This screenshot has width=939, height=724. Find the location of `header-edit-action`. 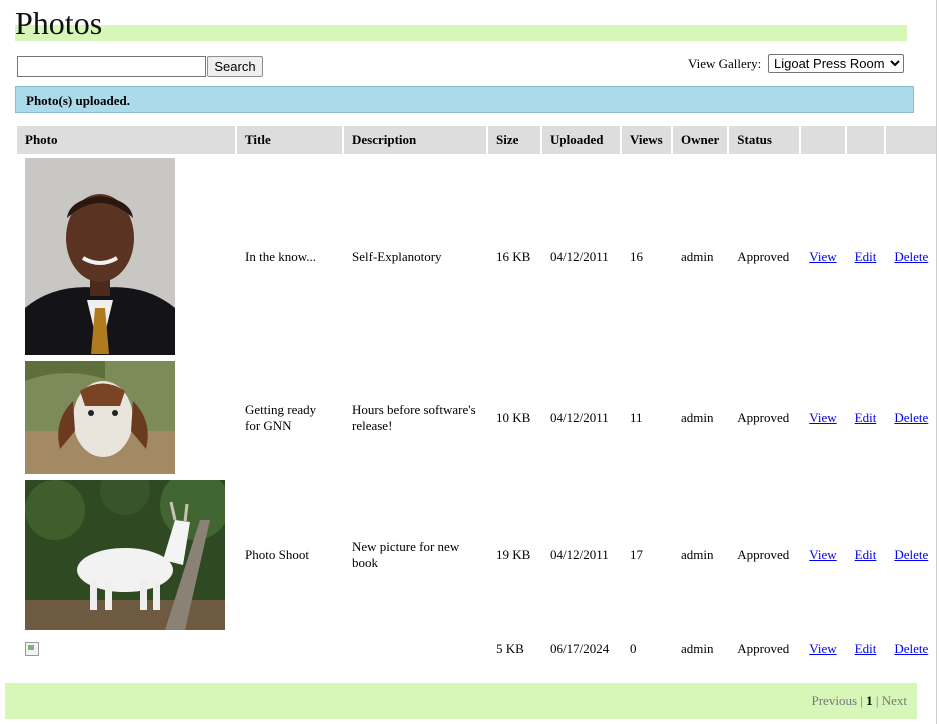

header-edit-action is located at coordinates (865, 140).